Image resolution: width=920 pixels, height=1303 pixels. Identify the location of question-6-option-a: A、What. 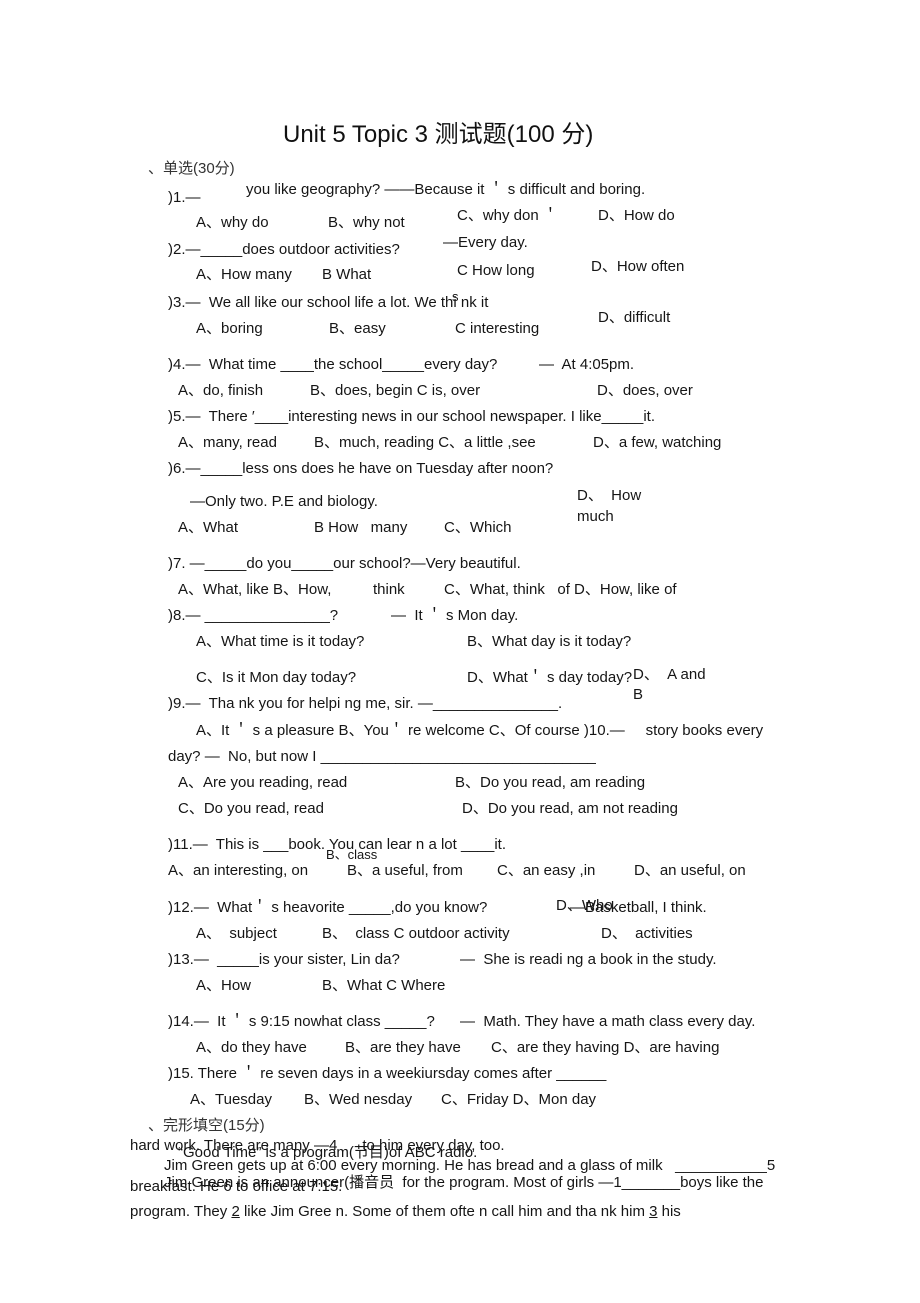
(208, 527).